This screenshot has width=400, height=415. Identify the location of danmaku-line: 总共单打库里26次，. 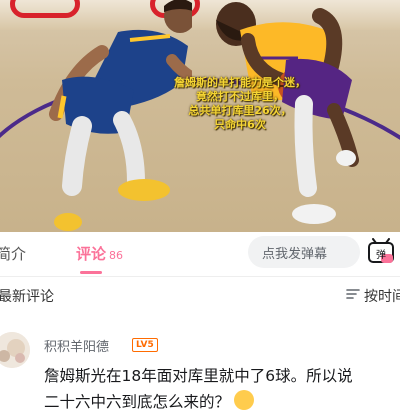
(240, 110).